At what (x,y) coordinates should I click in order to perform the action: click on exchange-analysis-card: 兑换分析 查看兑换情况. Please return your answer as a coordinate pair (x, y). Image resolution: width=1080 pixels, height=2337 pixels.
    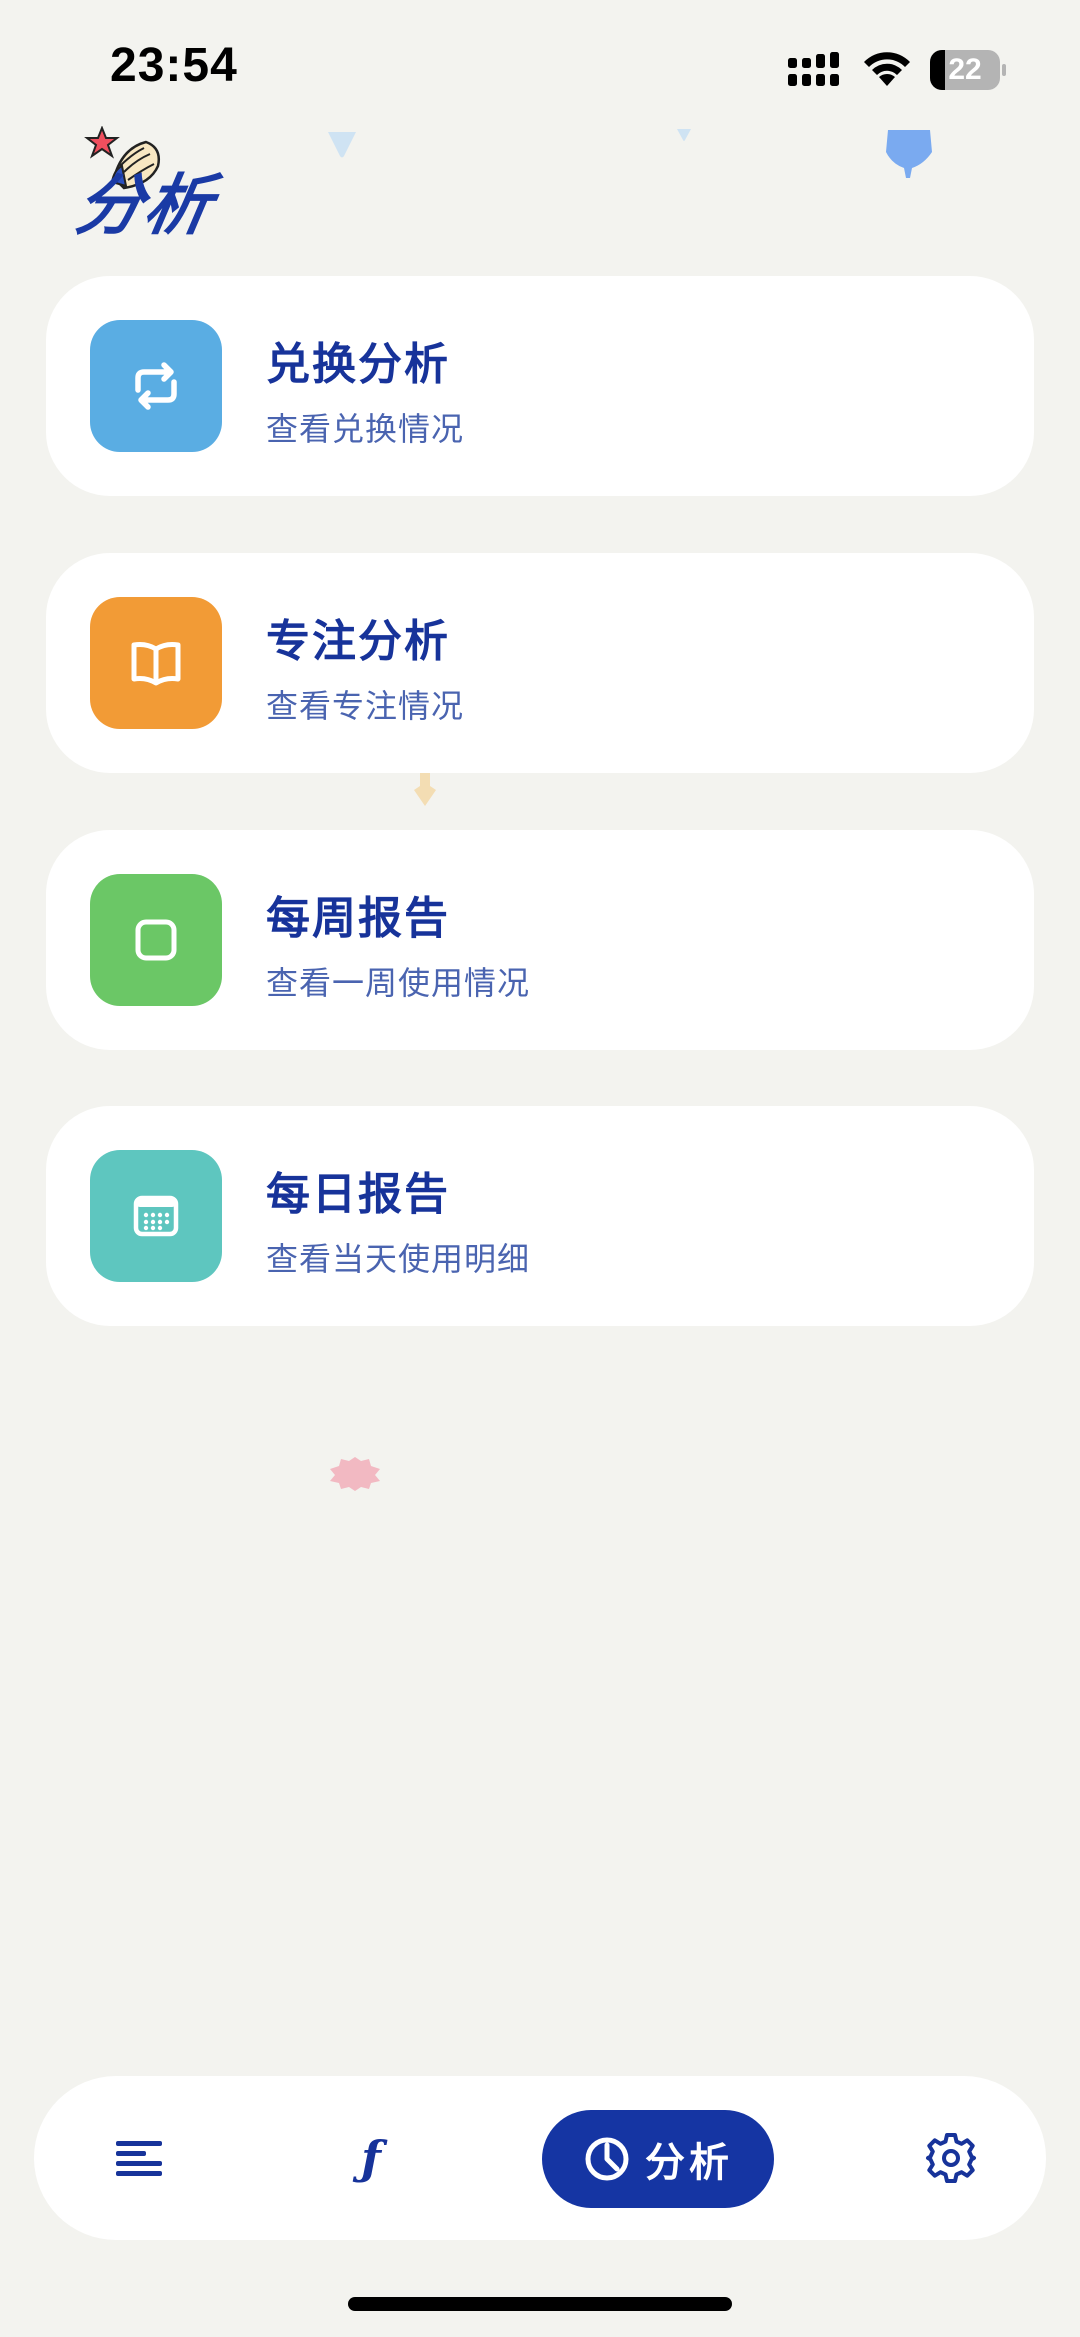
    Looking at the image, I should click on (540, 386).